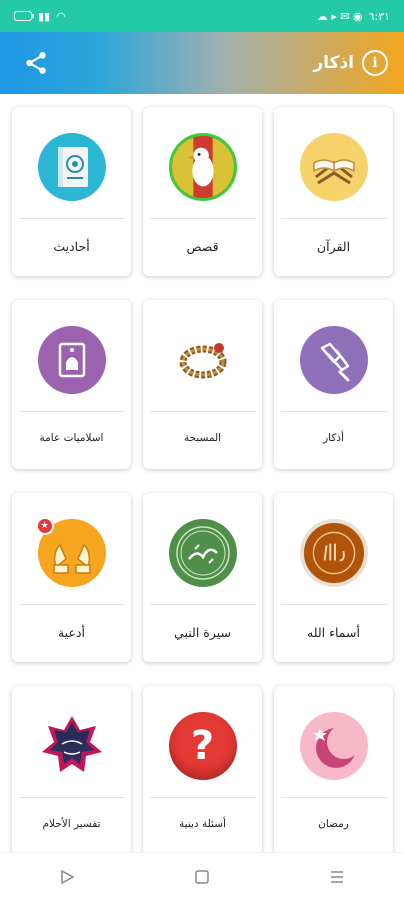 This screenshot has width=404, height=900. What do you see at coordinates (339, 16) in the screenshot?
I see `notification-icons: ☁ ▸ ✉ ◉` at bounding box center [339, 16].